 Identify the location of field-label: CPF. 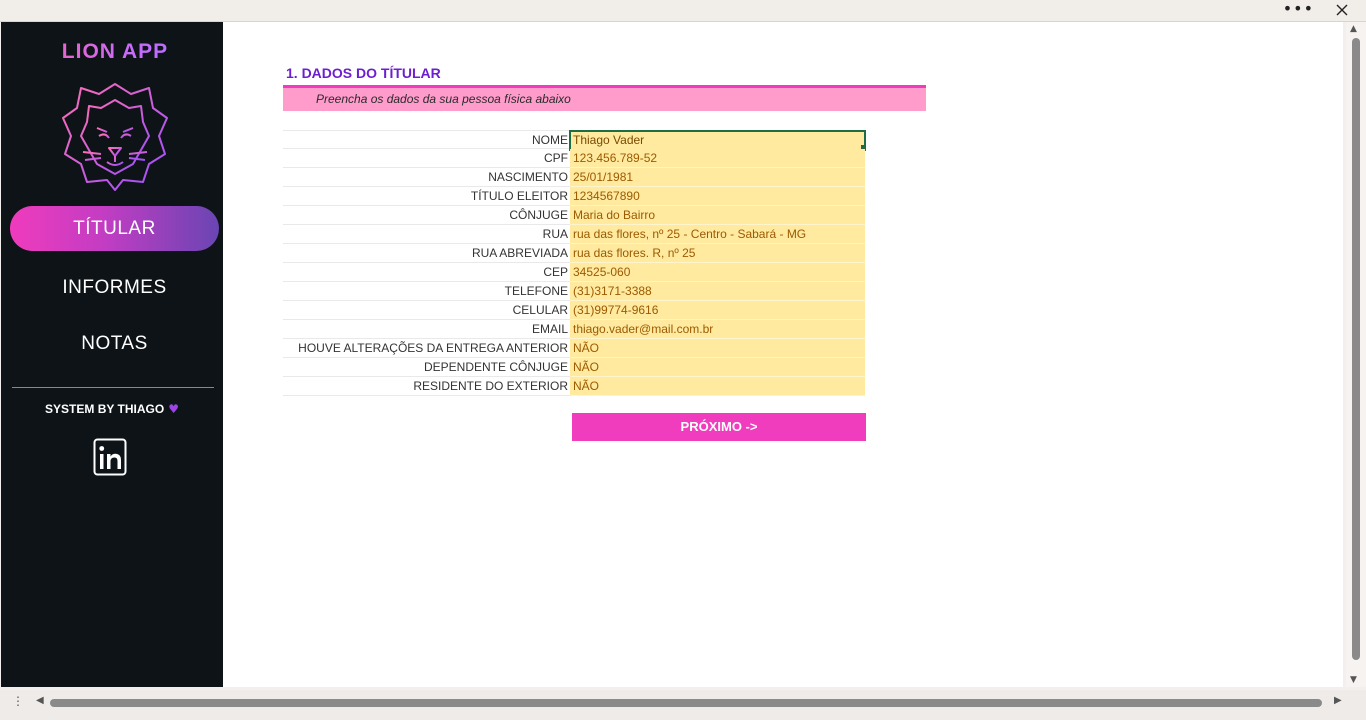
(556, 158).